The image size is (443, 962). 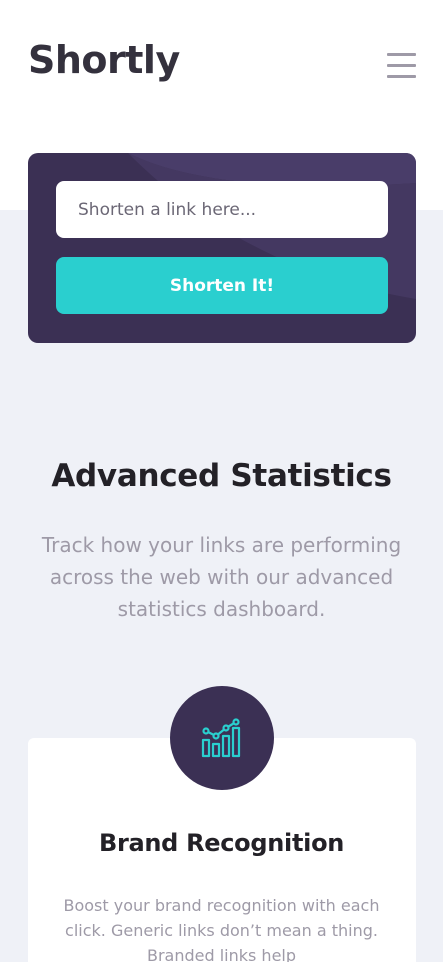 I want to click on shorten-it-button: Shorten It!, so click(x=222, y=285).